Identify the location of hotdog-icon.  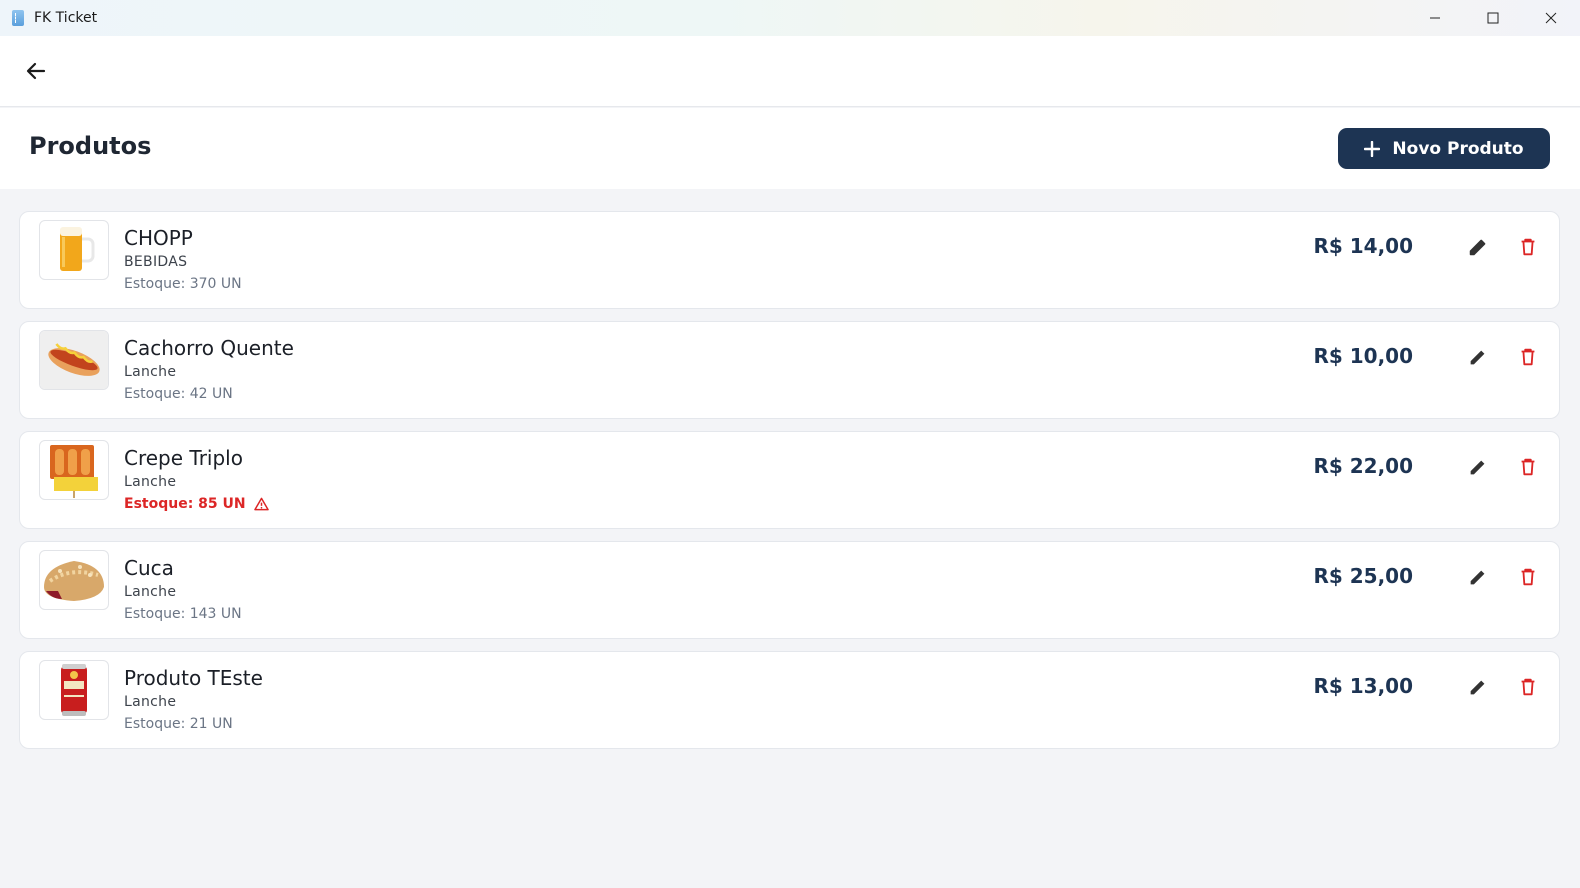
(74, 360).